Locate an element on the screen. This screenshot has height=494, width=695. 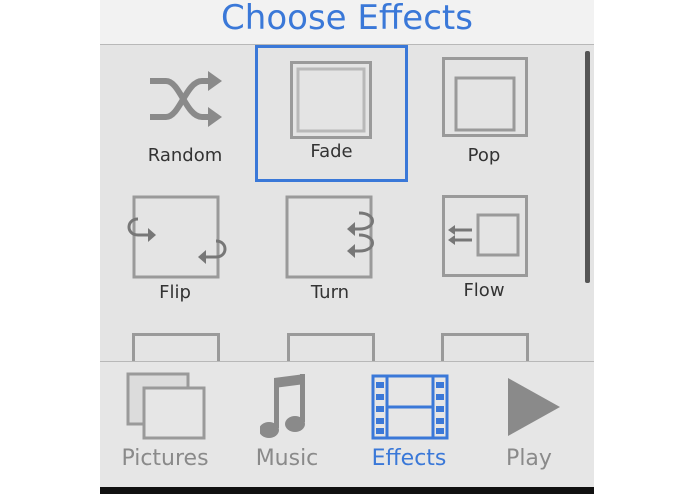
effect-tile-turn: Turn is located at coordinates (330, 258).